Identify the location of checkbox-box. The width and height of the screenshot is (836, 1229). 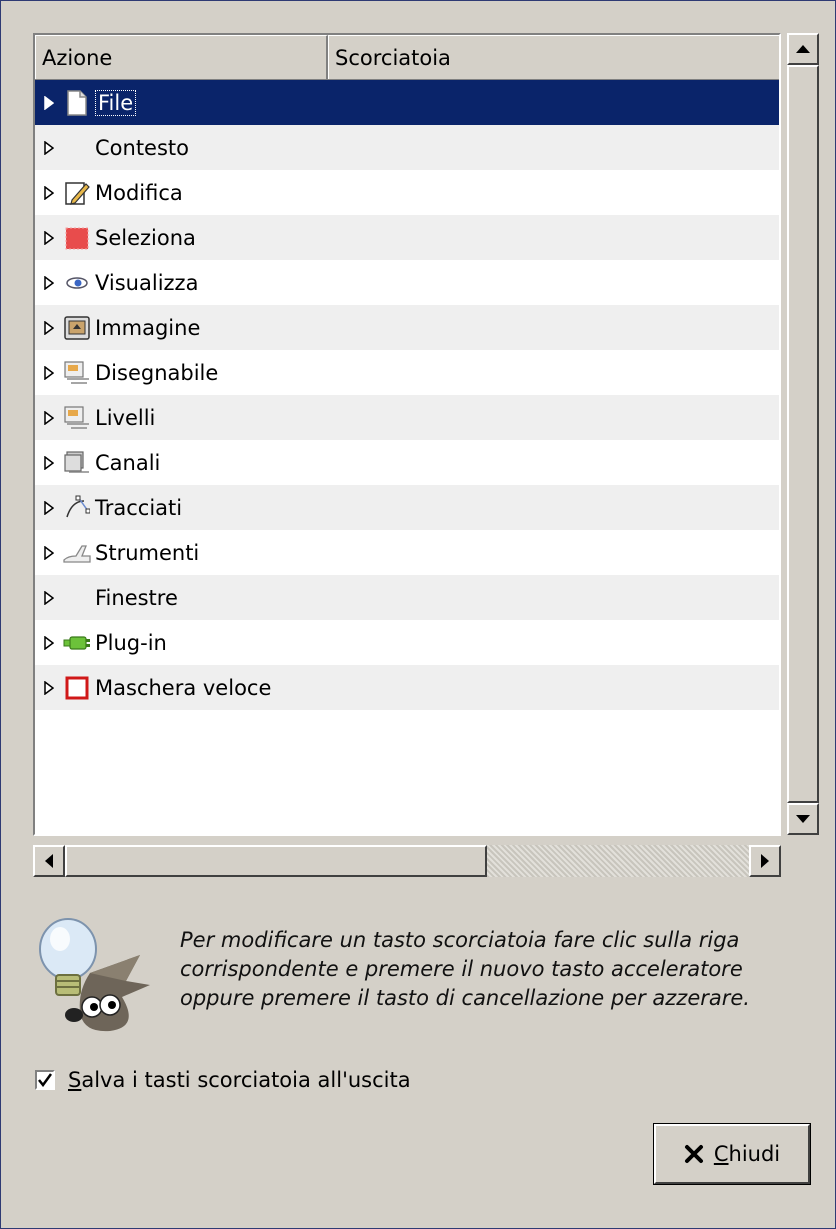
(45, 1080).